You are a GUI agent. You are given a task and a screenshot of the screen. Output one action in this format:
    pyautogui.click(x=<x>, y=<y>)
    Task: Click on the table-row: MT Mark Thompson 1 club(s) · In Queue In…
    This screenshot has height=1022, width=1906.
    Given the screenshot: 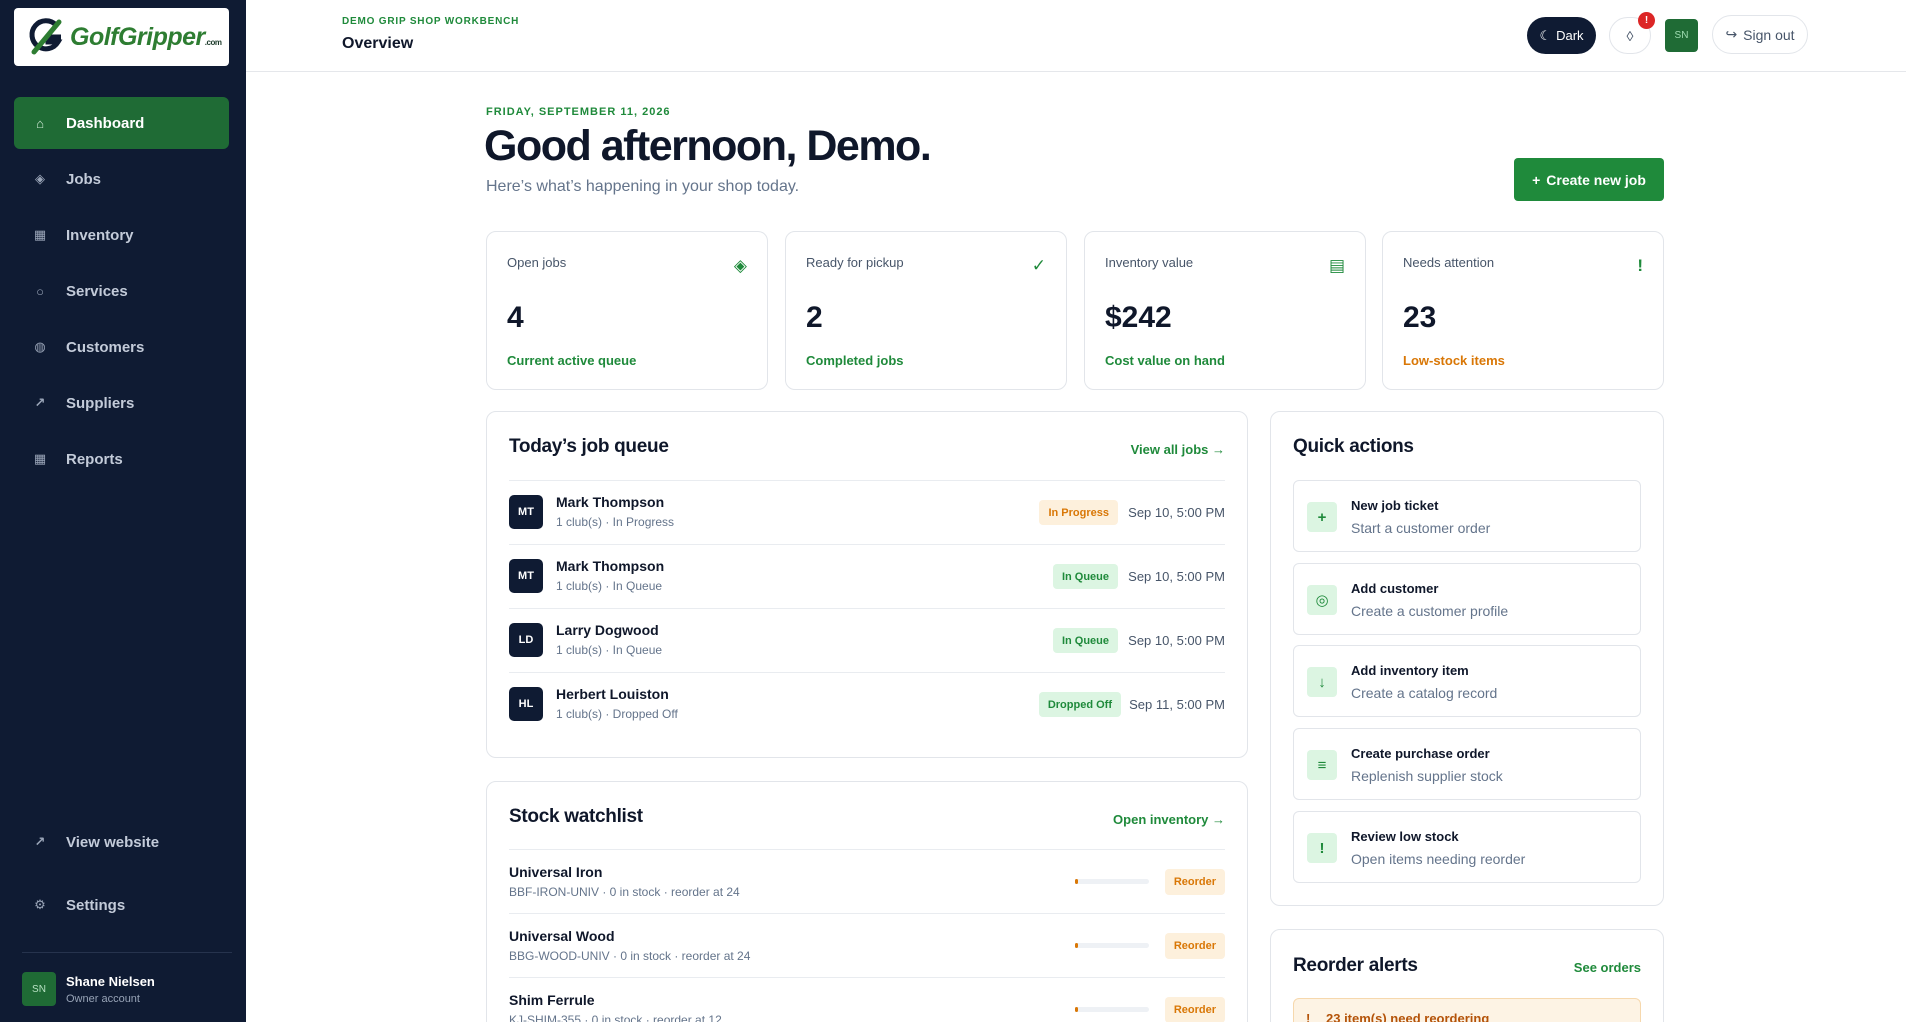 What is the action you would take?
    pyautogui.click(x=867, y=576)
    